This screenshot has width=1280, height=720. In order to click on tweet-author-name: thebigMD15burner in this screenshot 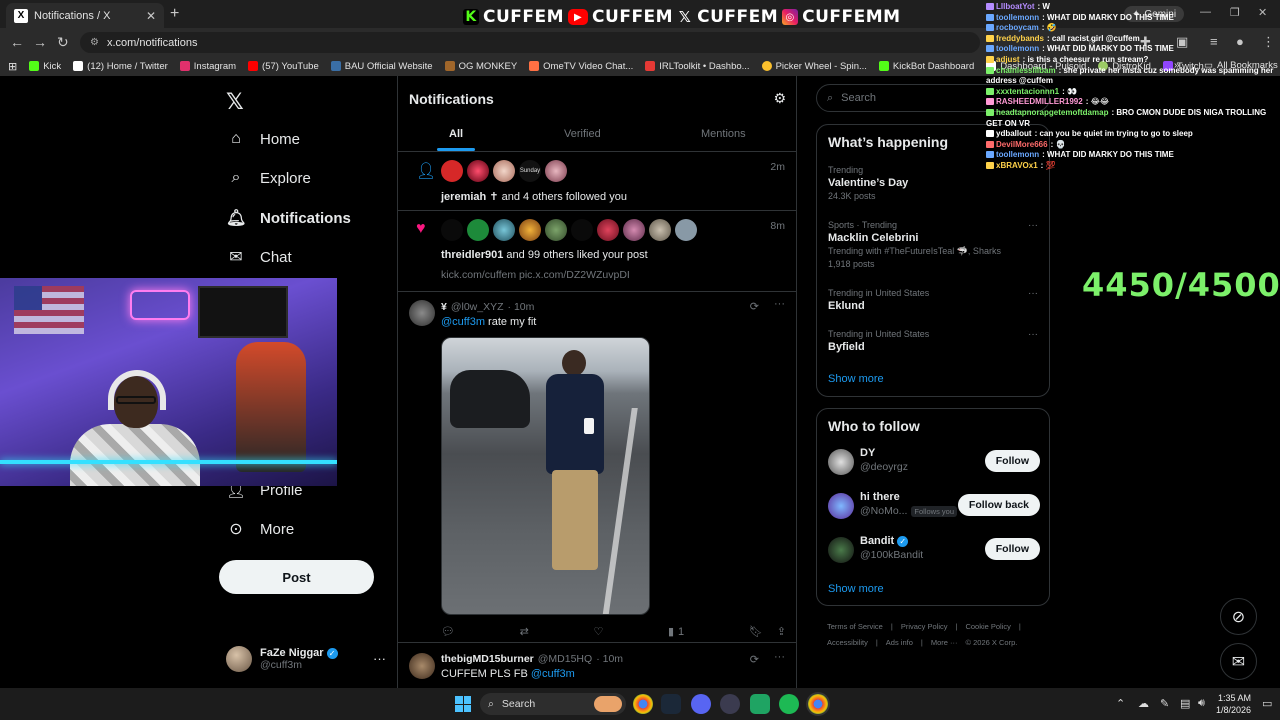, I will do `click(487, 659)`.